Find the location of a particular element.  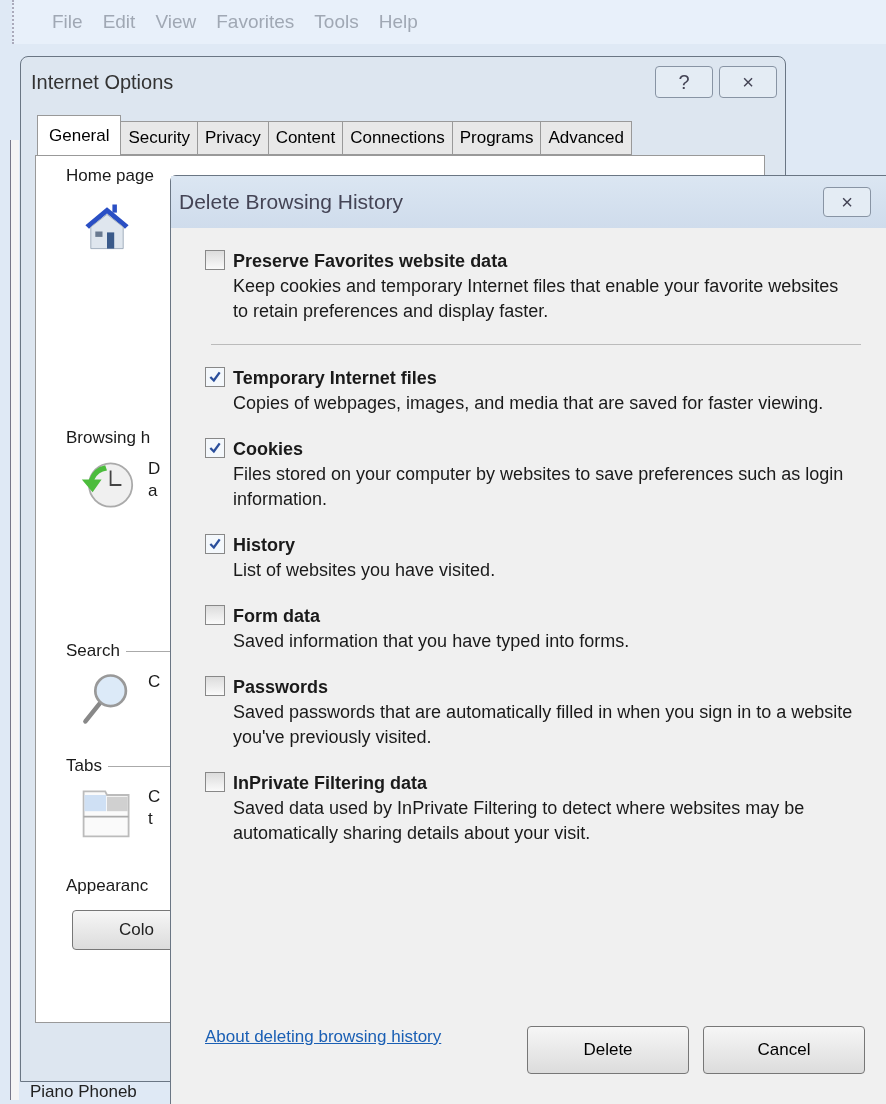

option-label: Passwords is located at coordinates (281, 687).